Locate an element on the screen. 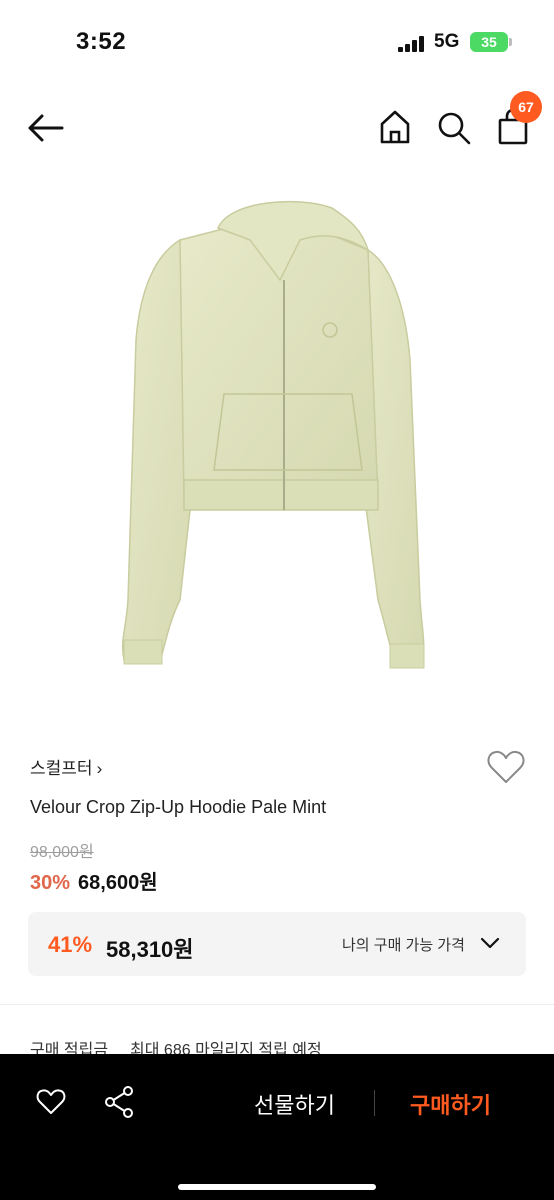 This screenshot has width=554, height=1200. original-price: 98,000원 is located at coordinates (62, 852).